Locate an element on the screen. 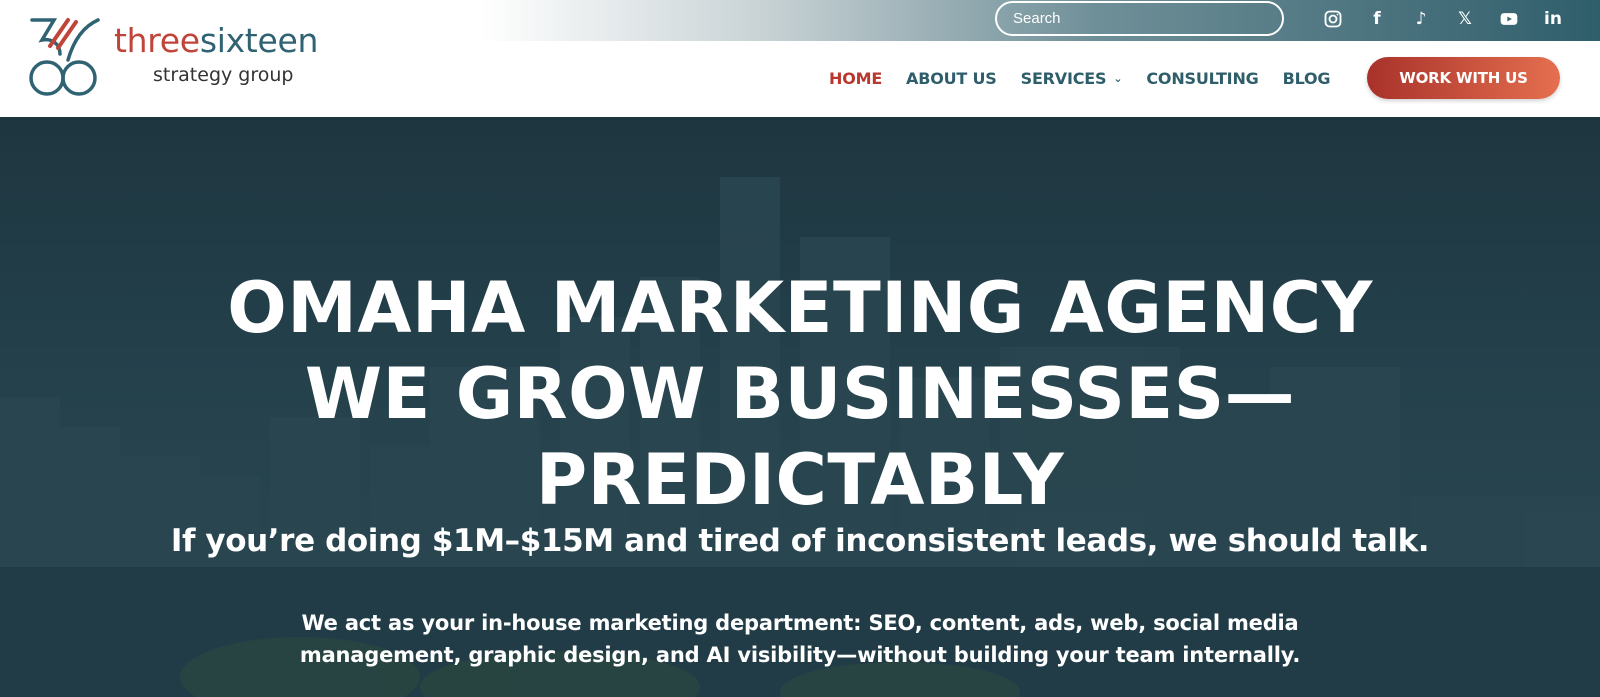 The image size is (1600, 697). nav-home-label: HOME is located at coordinates (856, 78).